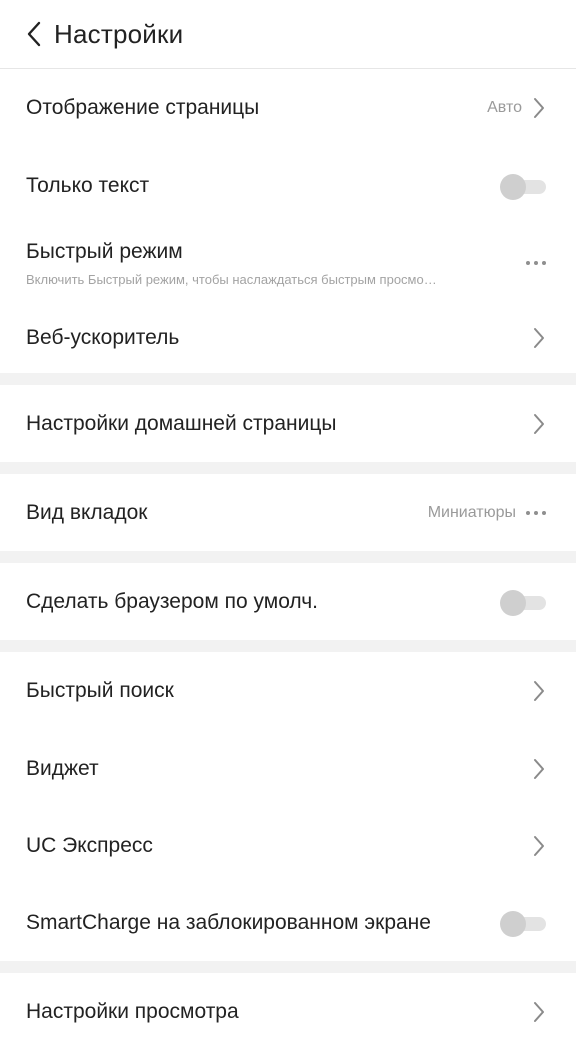  Describe the element at coordinates (228, 922) in the screenshot. I see `row-label: SmartCharge на заблокированном экране` at that location.